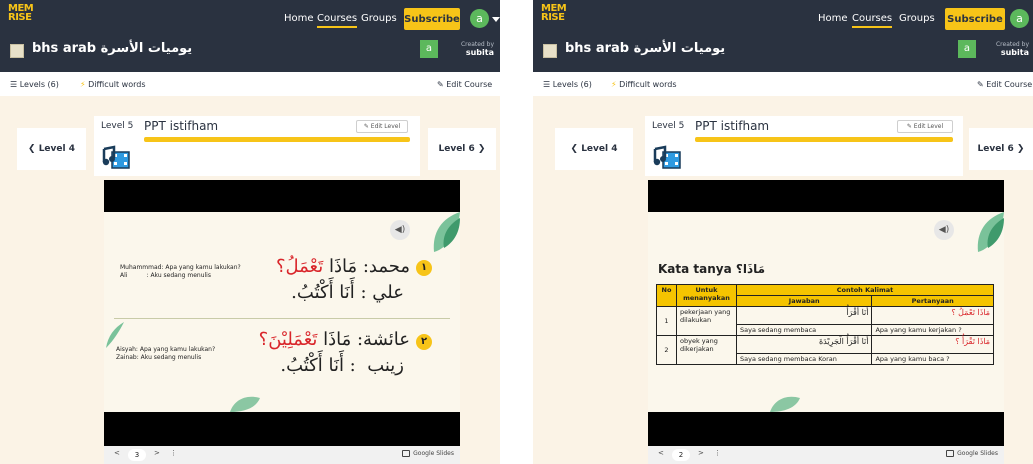  I want to click on cell-no: 1, so click(666, 321).